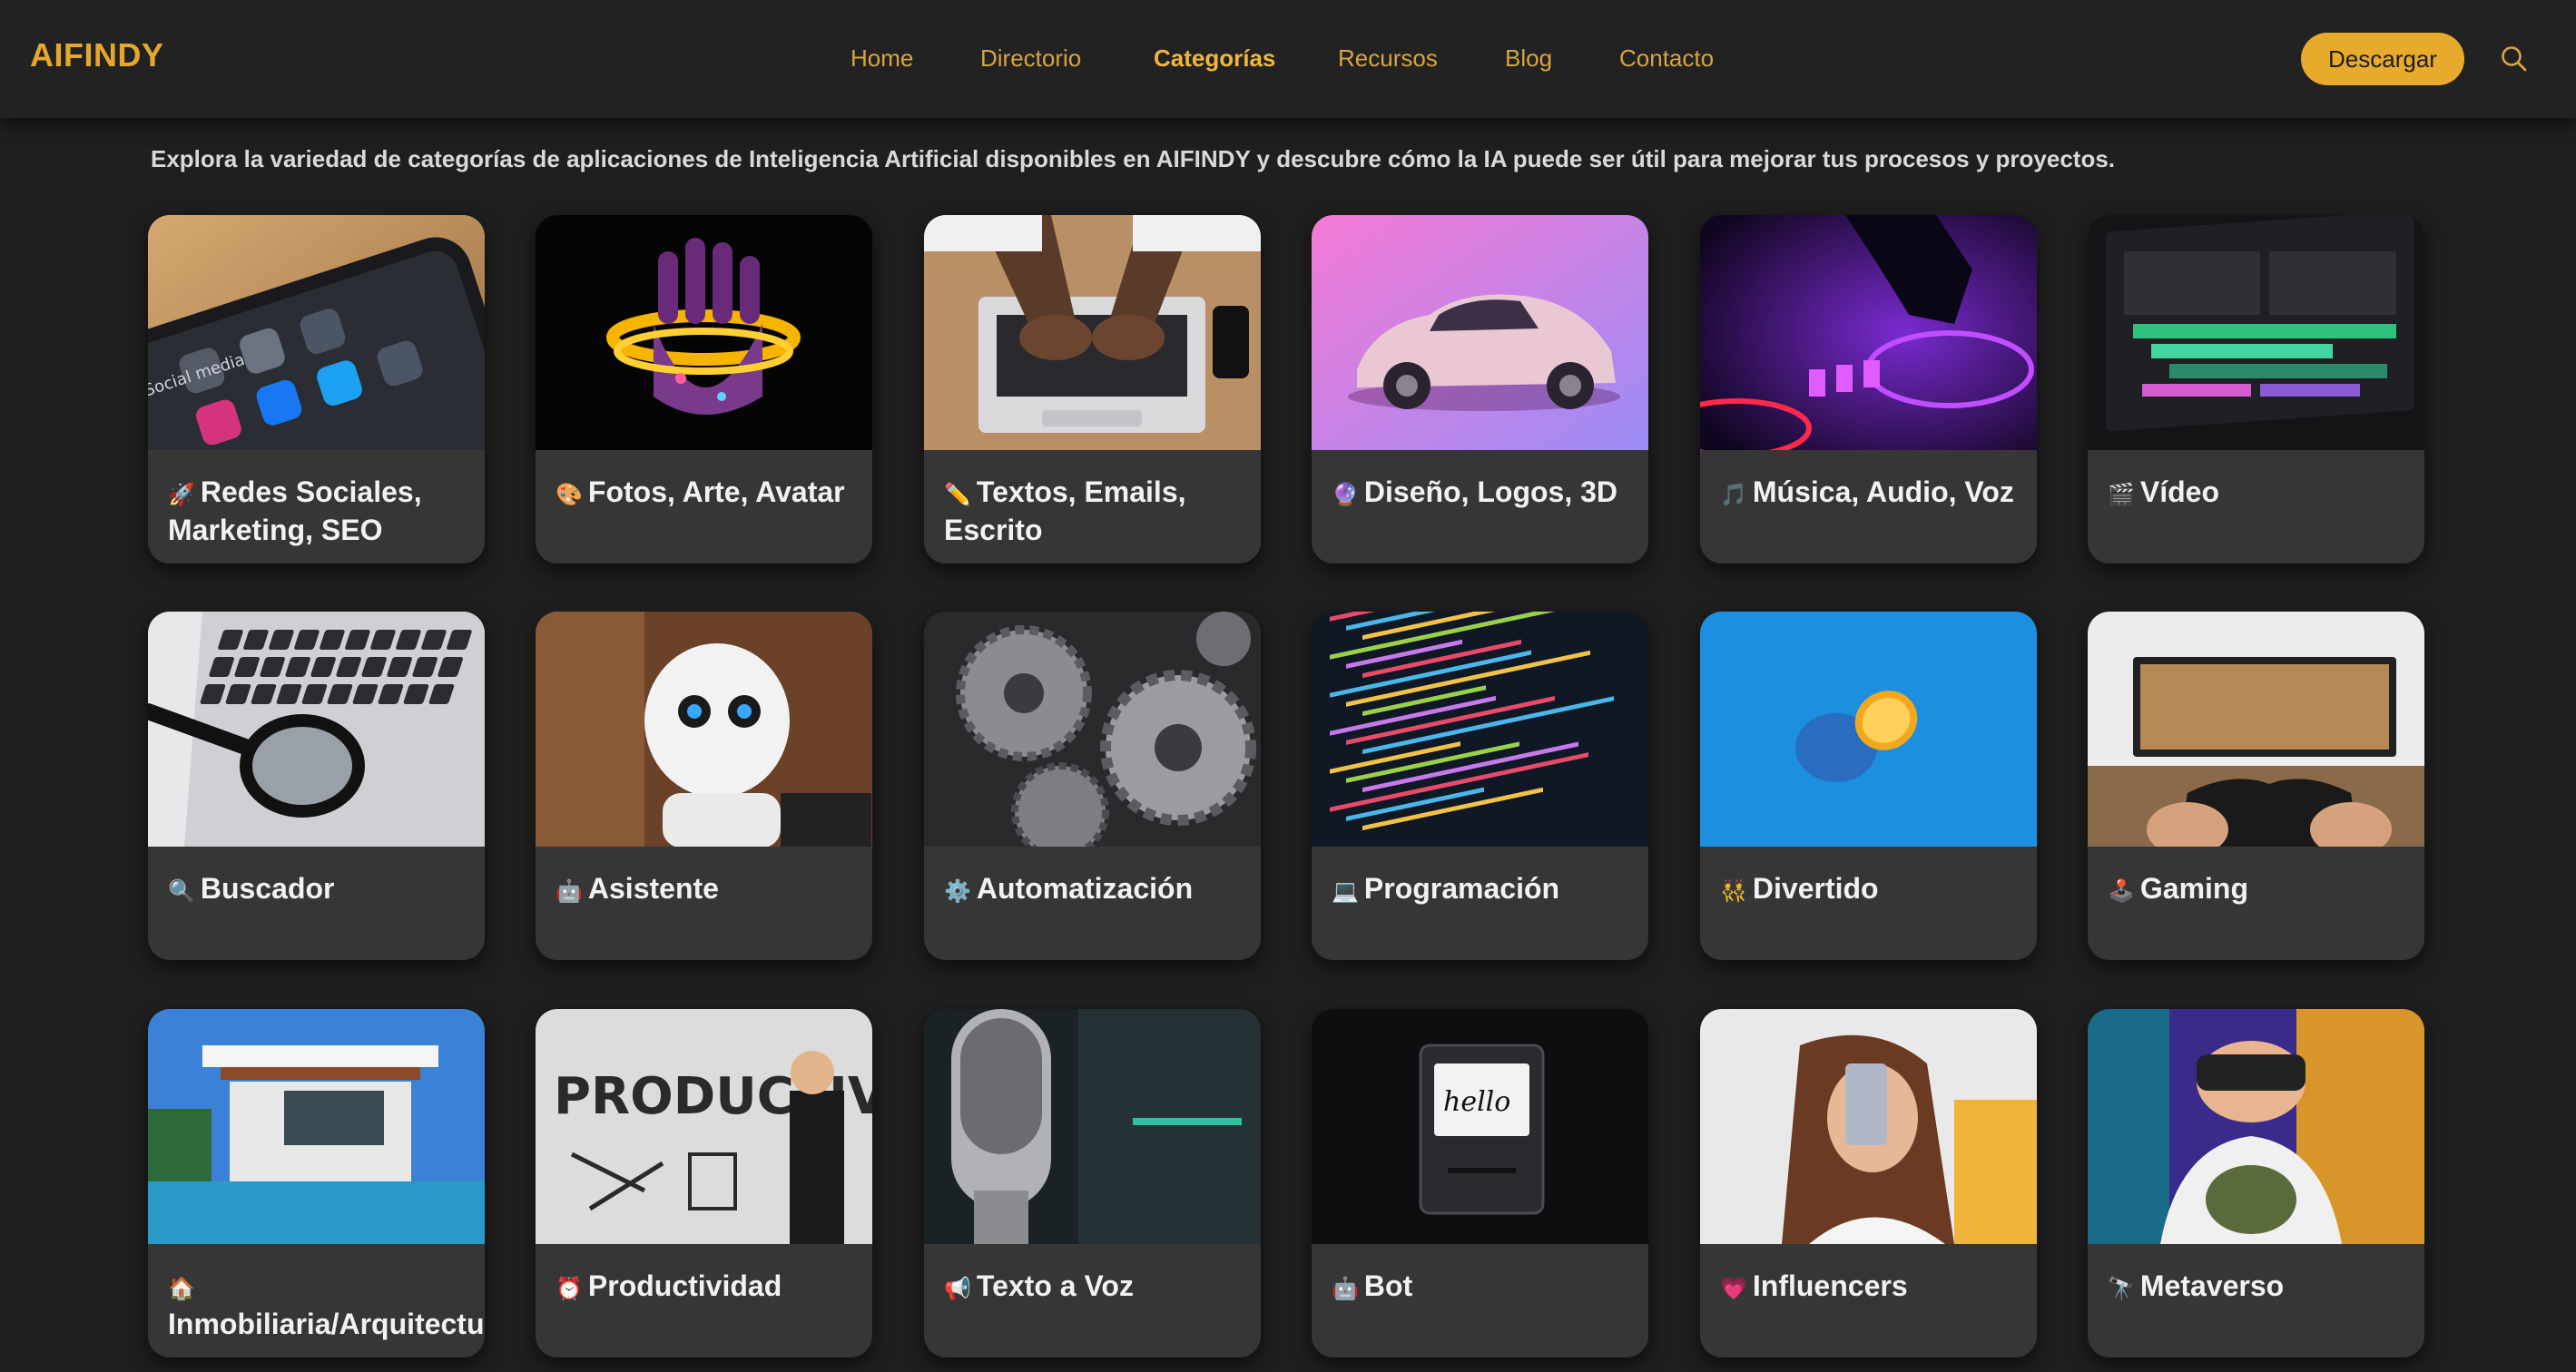 The width and height of the screenshot is (2576, 1372). Describe the element at coordinates (1868, 332) in the screenshot. I see `dj-mixer-image` at that location.